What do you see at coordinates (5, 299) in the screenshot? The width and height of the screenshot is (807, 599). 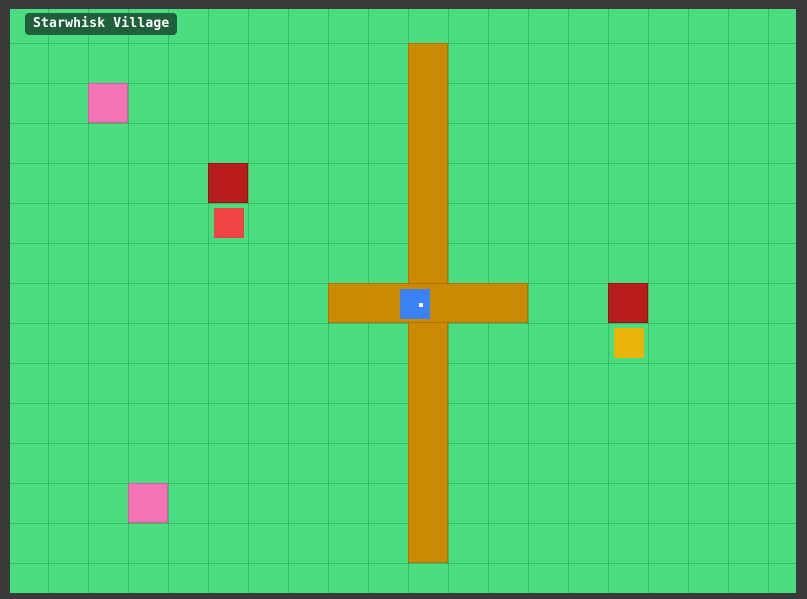 I see `viewport-left-border` at bounding box center [5, 299].